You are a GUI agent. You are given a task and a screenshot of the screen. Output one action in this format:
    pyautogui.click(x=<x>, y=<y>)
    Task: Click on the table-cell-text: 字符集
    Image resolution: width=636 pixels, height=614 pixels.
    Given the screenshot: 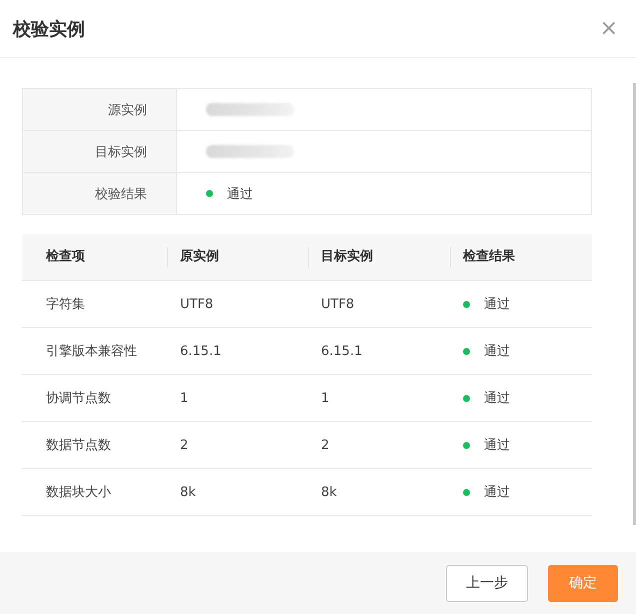 What is the action you would take?
    pyautogui.click(x=65, y=304)
    